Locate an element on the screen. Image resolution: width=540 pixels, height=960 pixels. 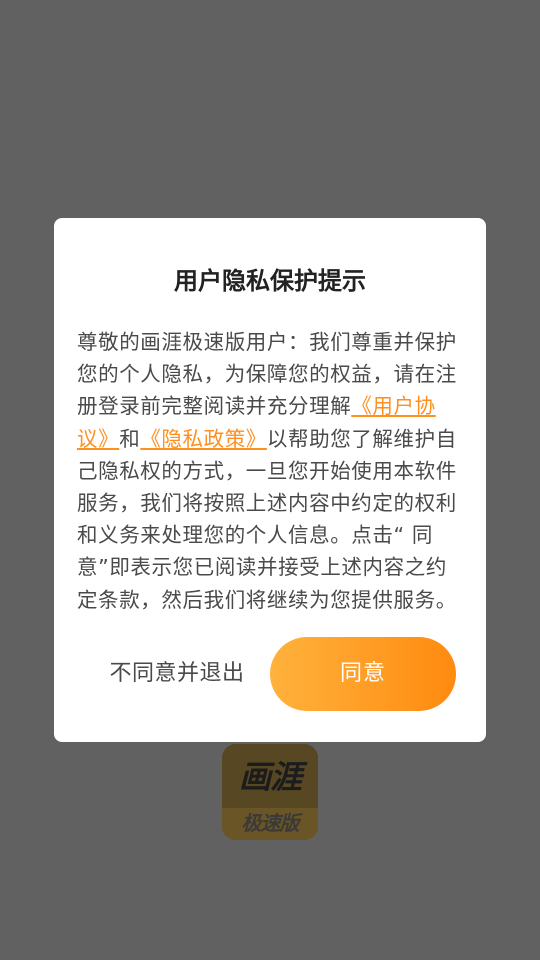
app-logo: 画涯 极速版 is located at coordinates (270, 792).